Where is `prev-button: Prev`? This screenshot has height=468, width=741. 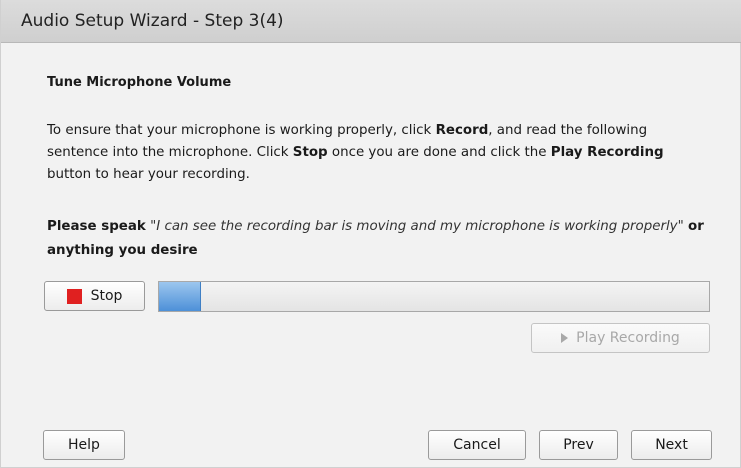
prev-button: Prev is located at coordinates (578, 445).